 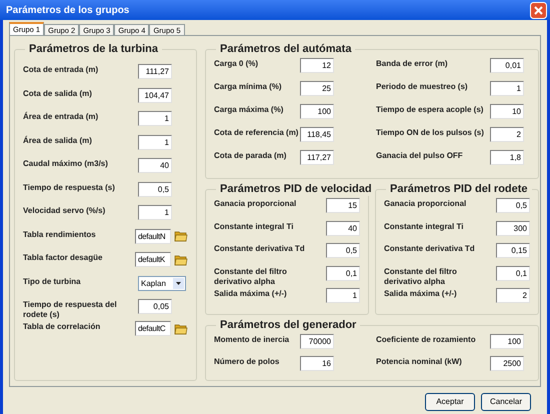 What do you see at coordinates (178, 283) in the screenshot?
I see `caret-icon` at bounding box center [178, 283].